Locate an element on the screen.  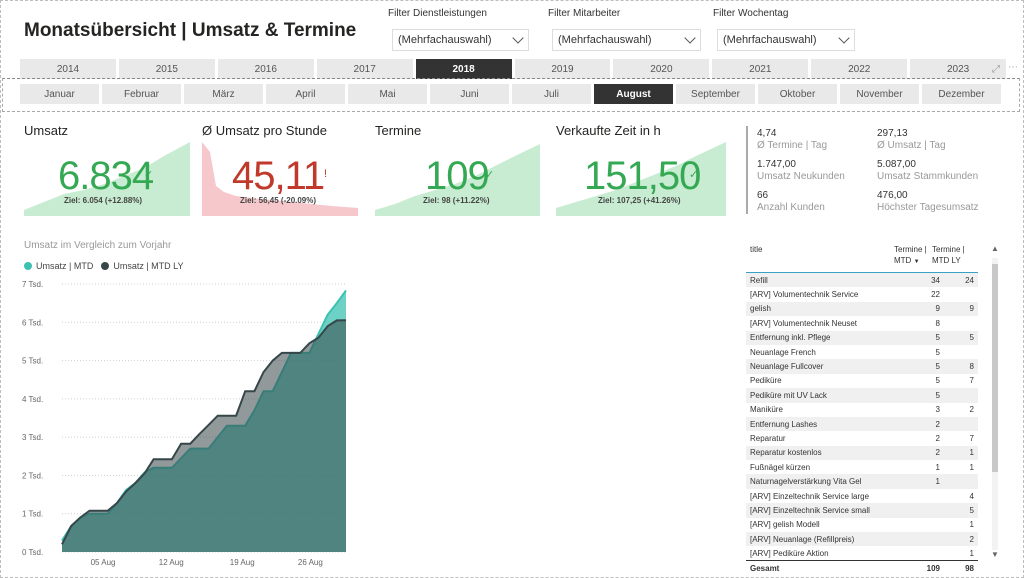
month-juli: Juli is located at coordinates (551, 94).